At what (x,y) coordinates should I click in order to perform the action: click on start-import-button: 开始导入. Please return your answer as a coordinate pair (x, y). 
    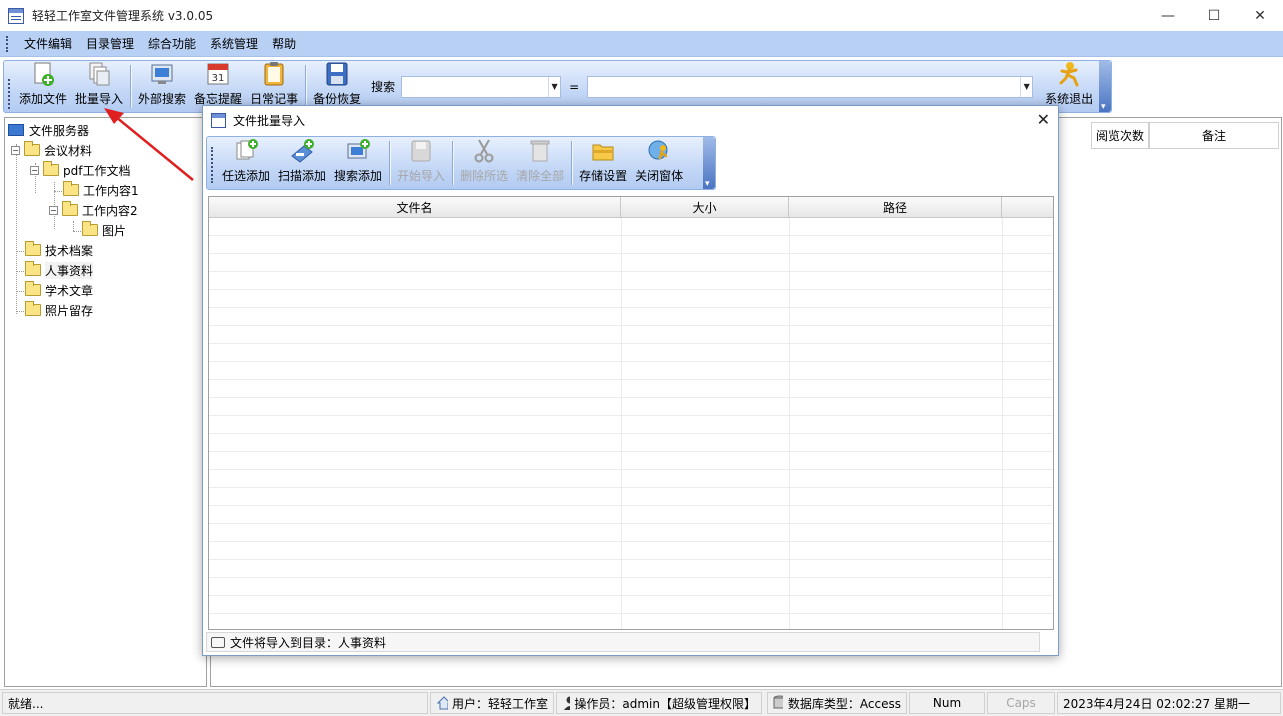
    Looking at the image, I should click on (421, 163).